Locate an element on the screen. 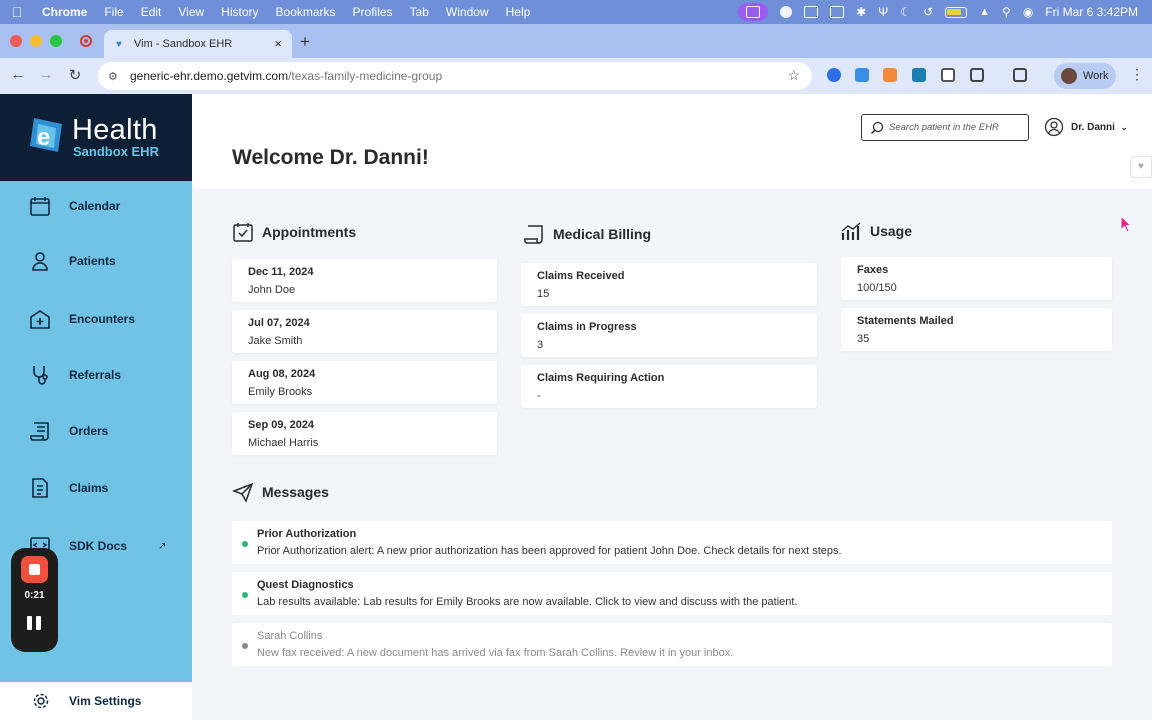 This screenshot has height=720, width=1152. billing-card: Claims Received 15 is located at coordinates (669, 284).